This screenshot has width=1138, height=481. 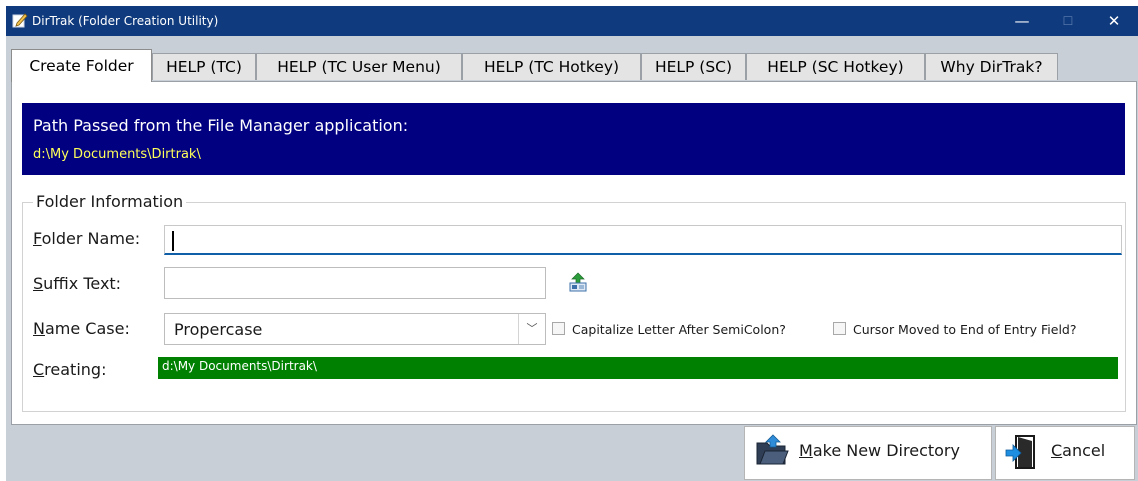 I want to click on window-title: DirTrak (Folder Creation Utility), so click(x=125, y=21).